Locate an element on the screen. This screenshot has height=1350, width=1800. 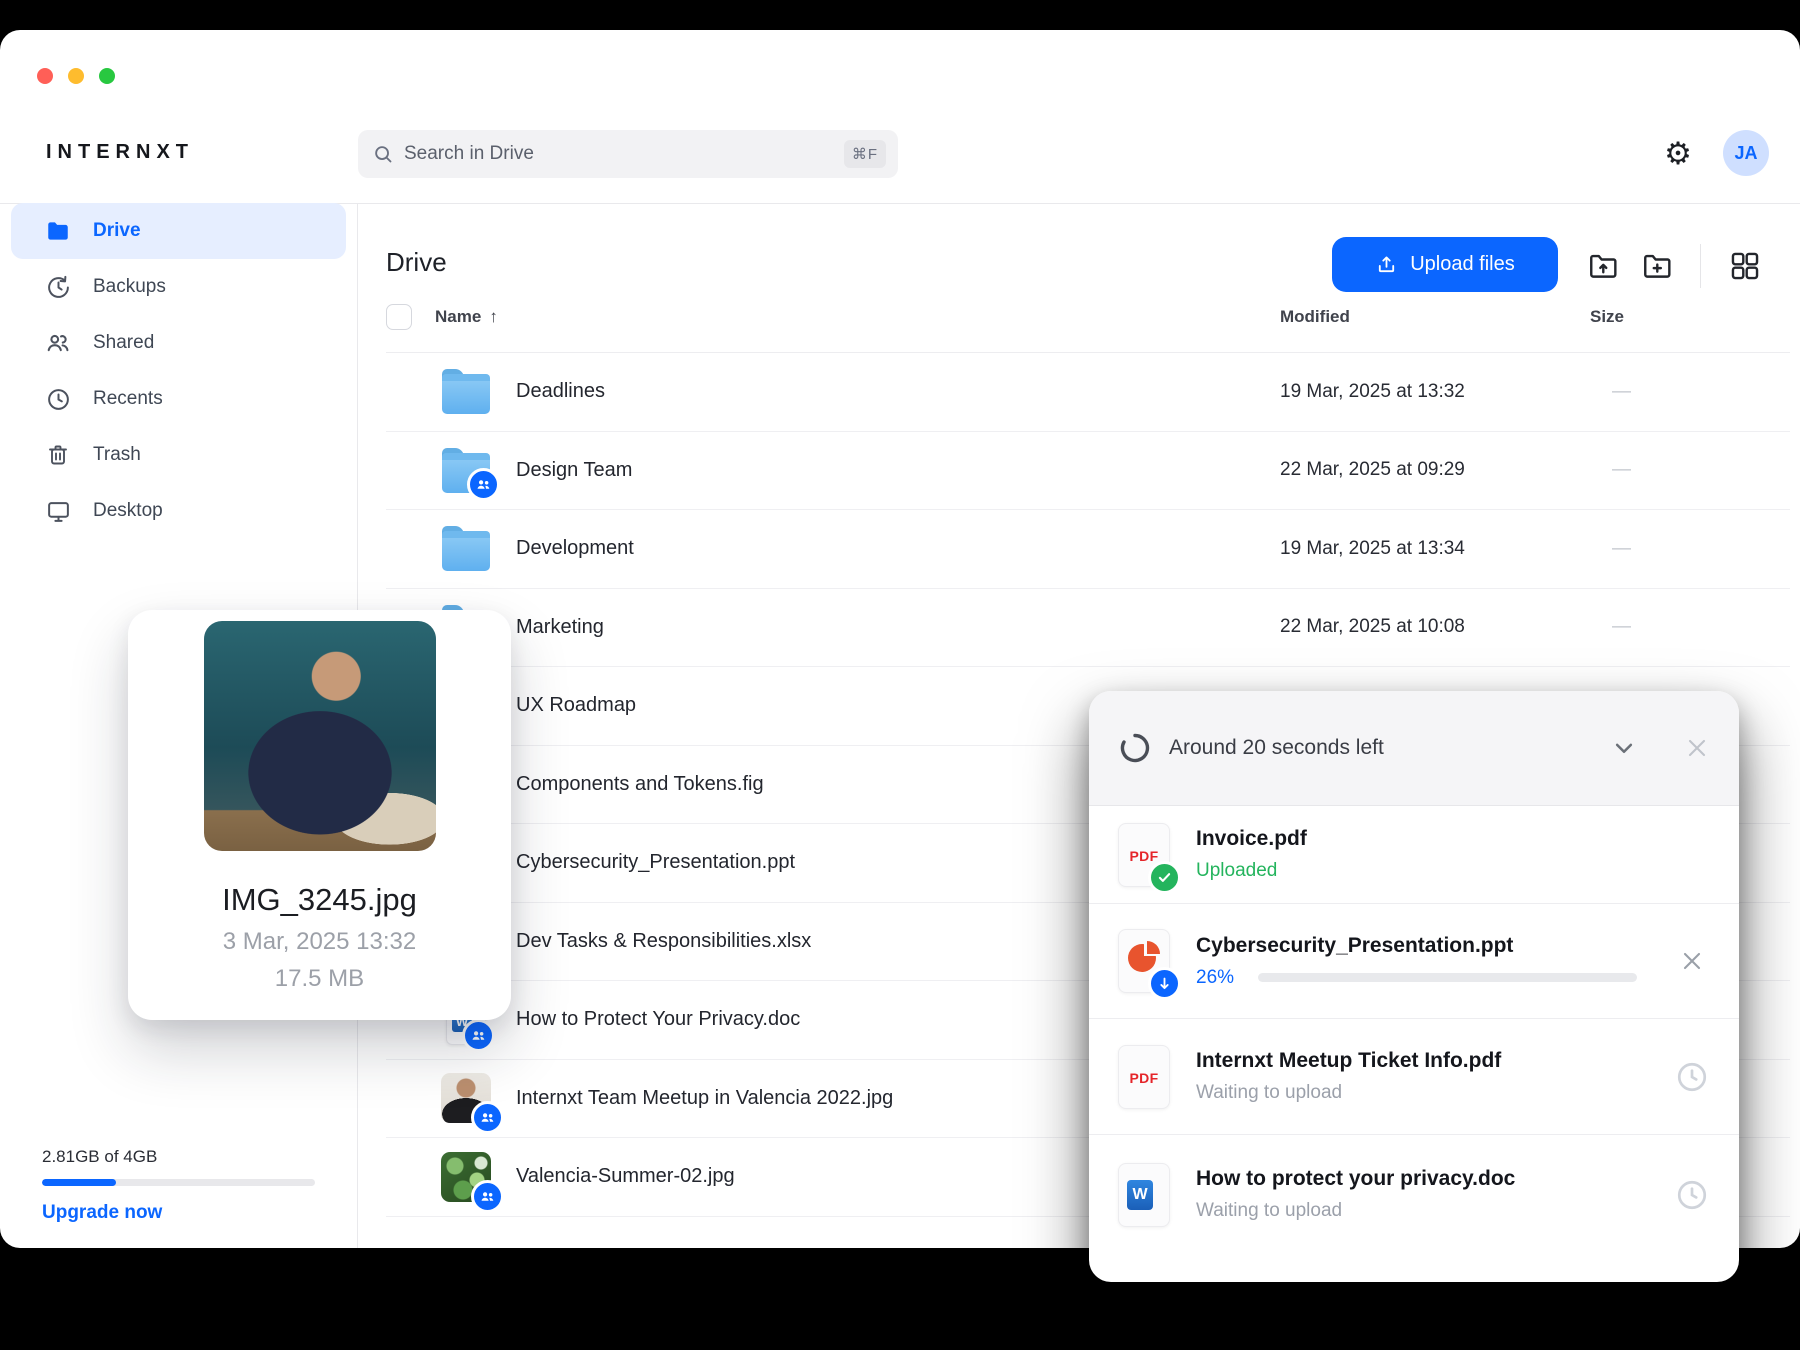
minimize-window-icon is located at coordinates (76, 76).